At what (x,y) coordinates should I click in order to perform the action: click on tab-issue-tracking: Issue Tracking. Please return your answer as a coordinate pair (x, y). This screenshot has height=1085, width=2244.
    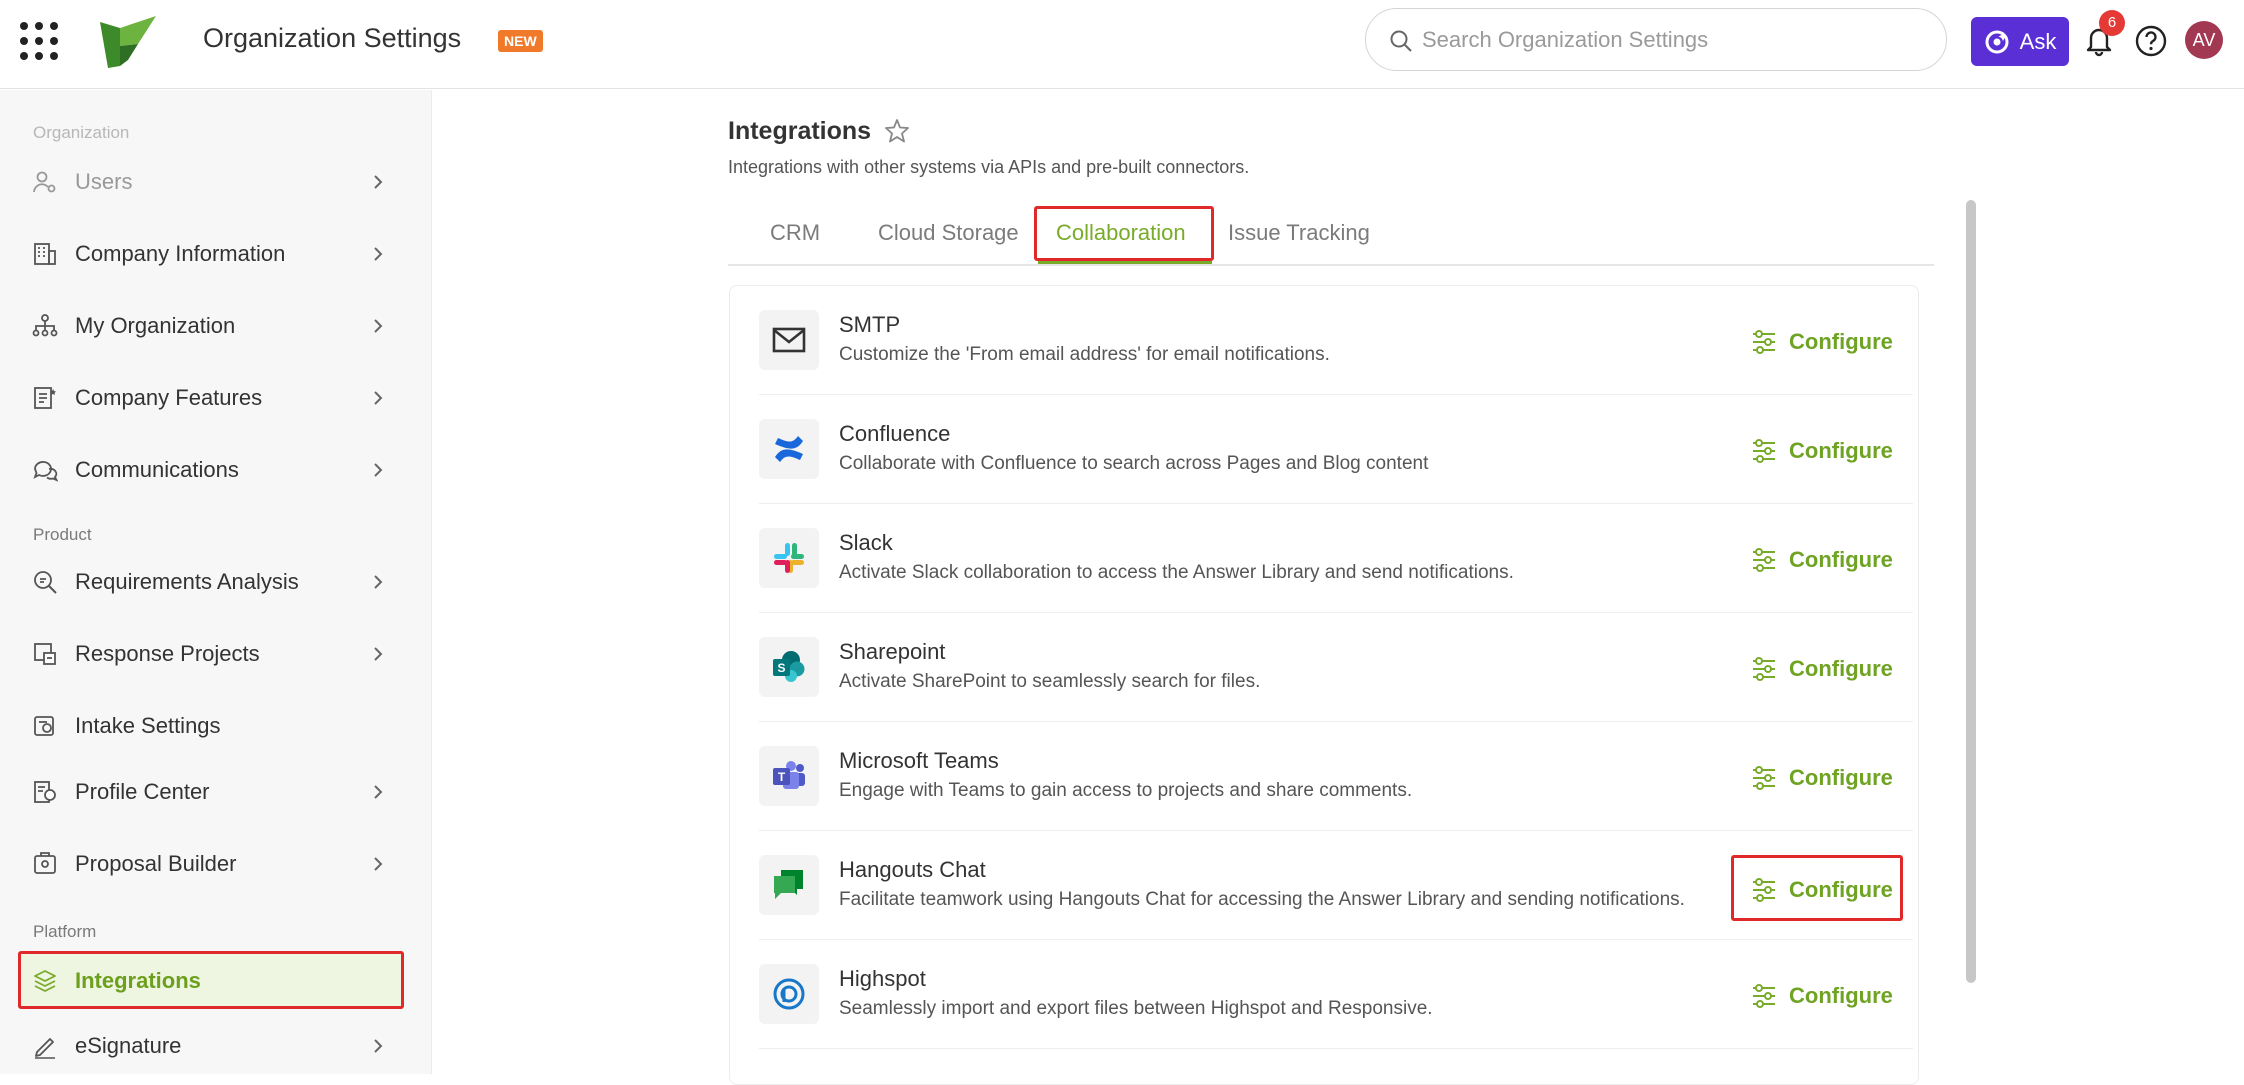
    Looking at the image, I should click on (1299, 233).